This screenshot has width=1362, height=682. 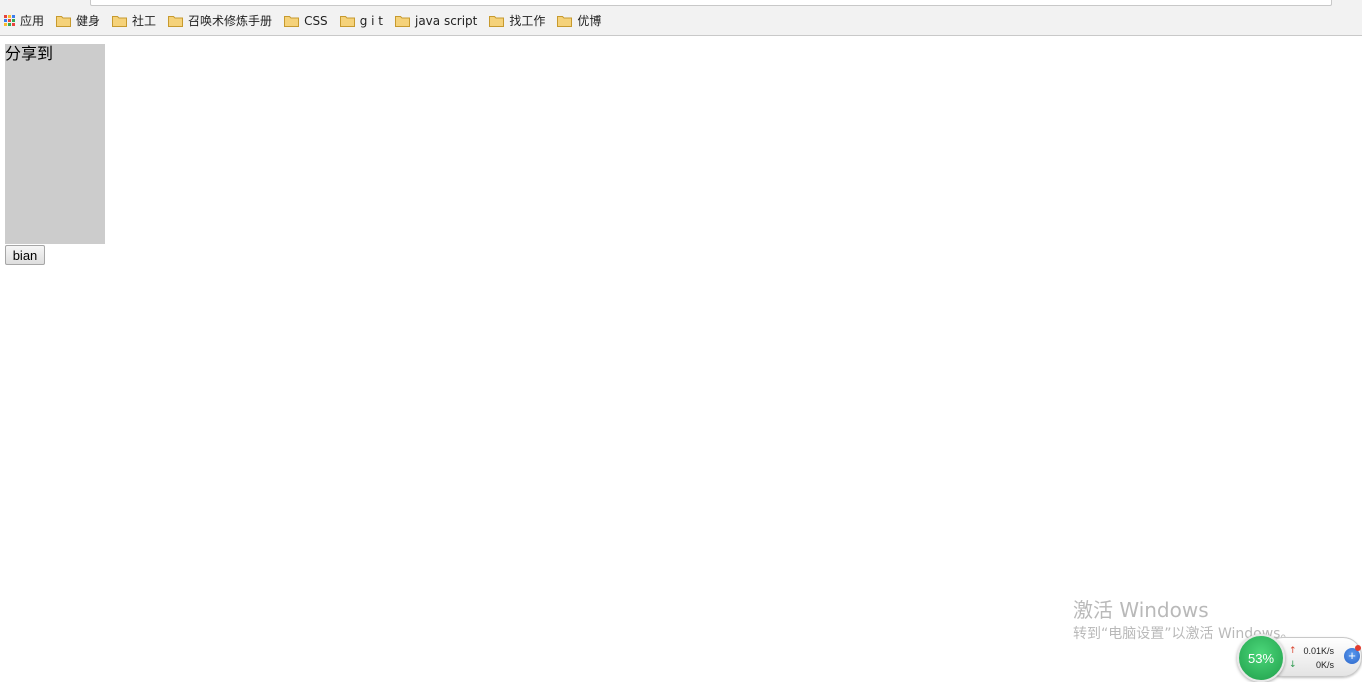 What do you see at coordinates (29, 53) in the screenshot?
I see `share-label: 分享到` at bounding box center [29, 53].